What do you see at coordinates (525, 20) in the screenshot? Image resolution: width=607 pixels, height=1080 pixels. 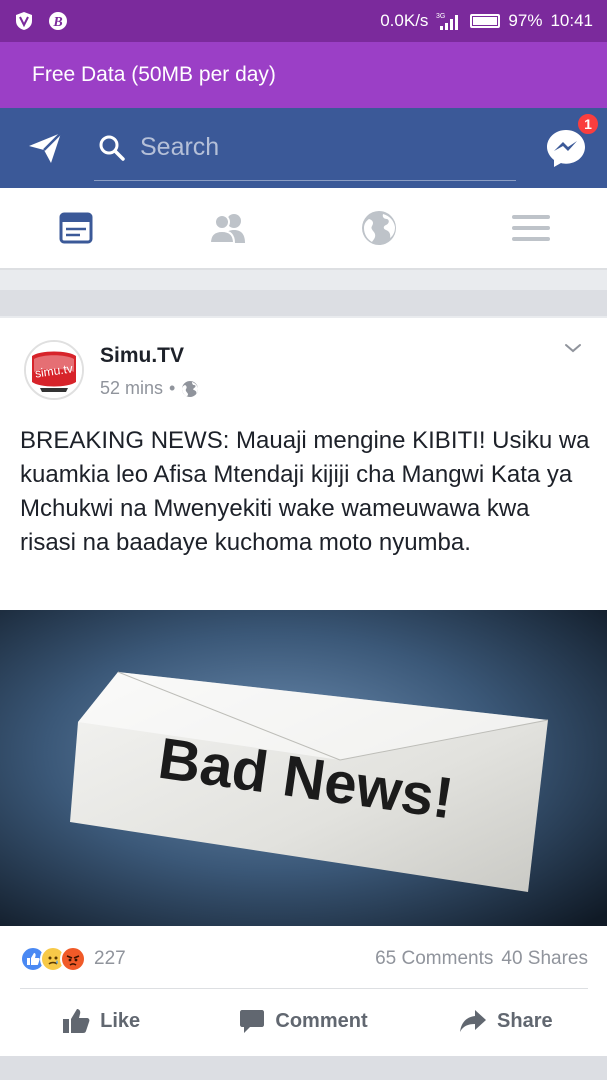 I see `battery-level: 97%` at bounding box center [525, 20].